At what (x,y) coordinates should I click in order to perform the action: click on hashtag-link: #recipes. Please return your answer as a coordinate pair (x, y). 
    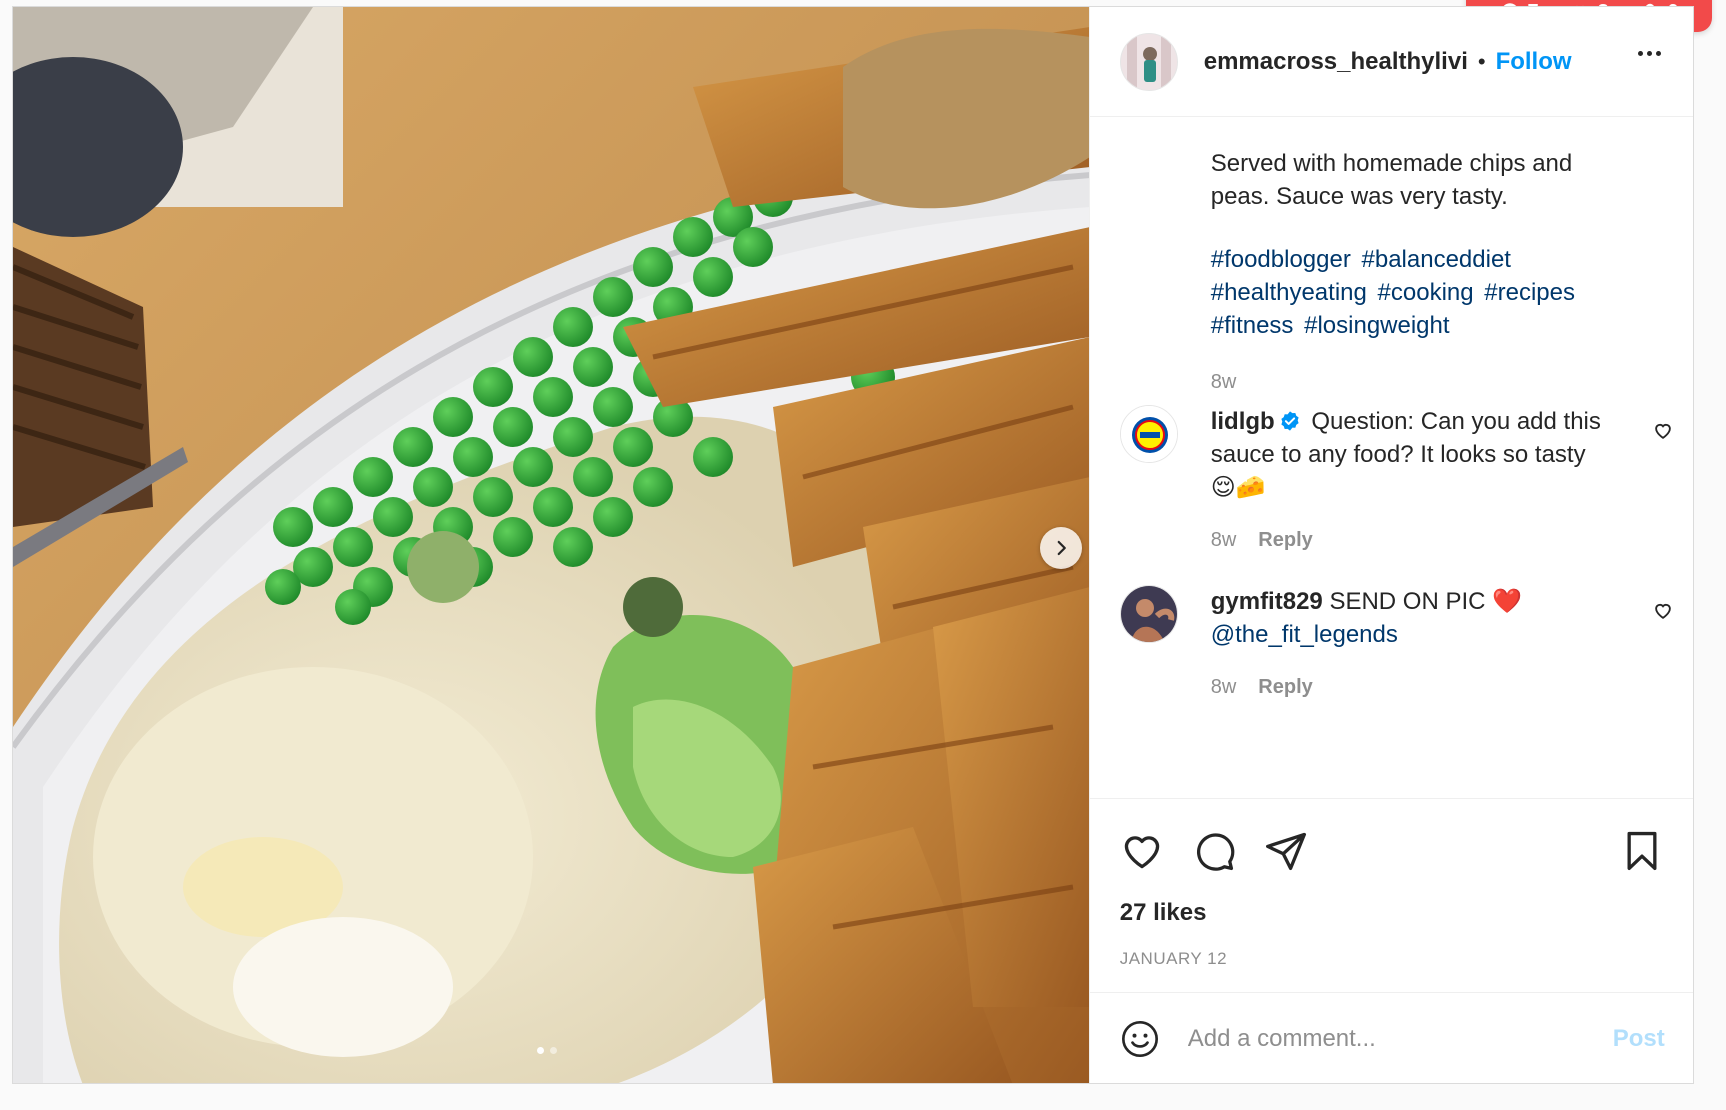
    Looking at the image, I should click on (1529, 292).